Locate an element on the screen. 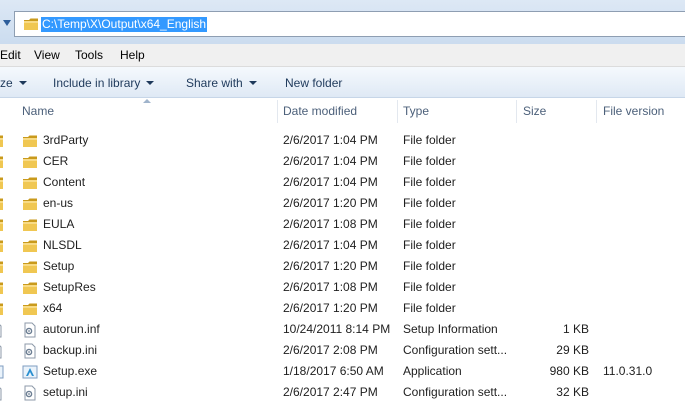  file-row: en-us 2/6/2017 1:20 PM File folder is located at coordinates (342, 203).